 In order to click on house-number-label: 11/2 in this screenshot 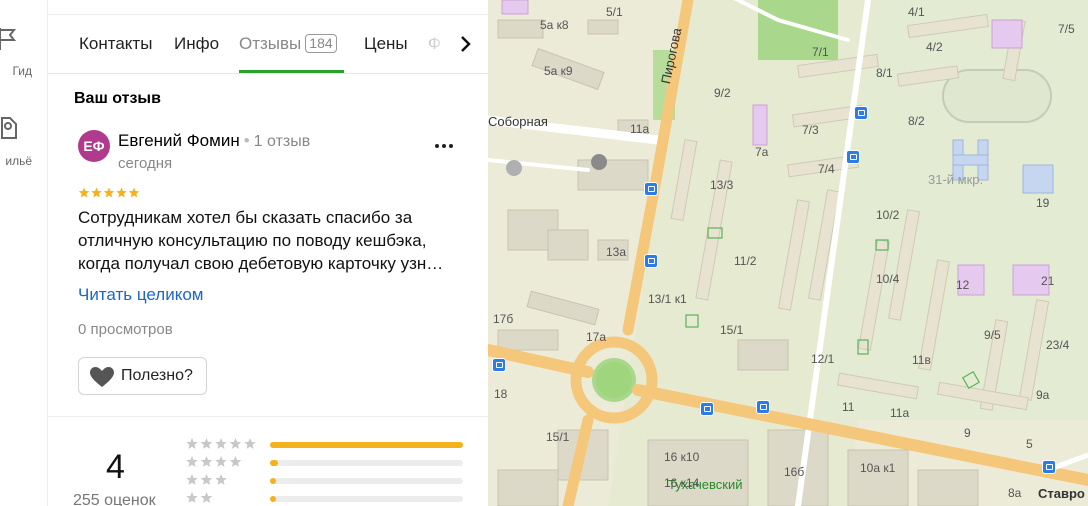, I will do `click(745, 261)`.